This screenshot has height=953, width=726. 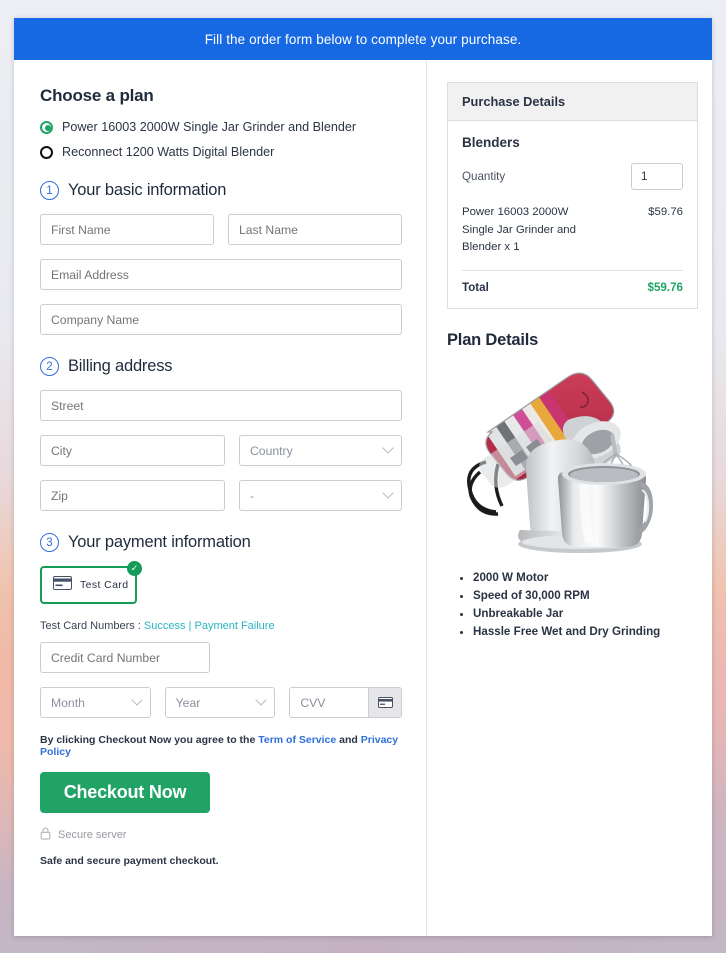 I want to click on step-1-header: 1 Your basic information, so click(x=221, y=190).